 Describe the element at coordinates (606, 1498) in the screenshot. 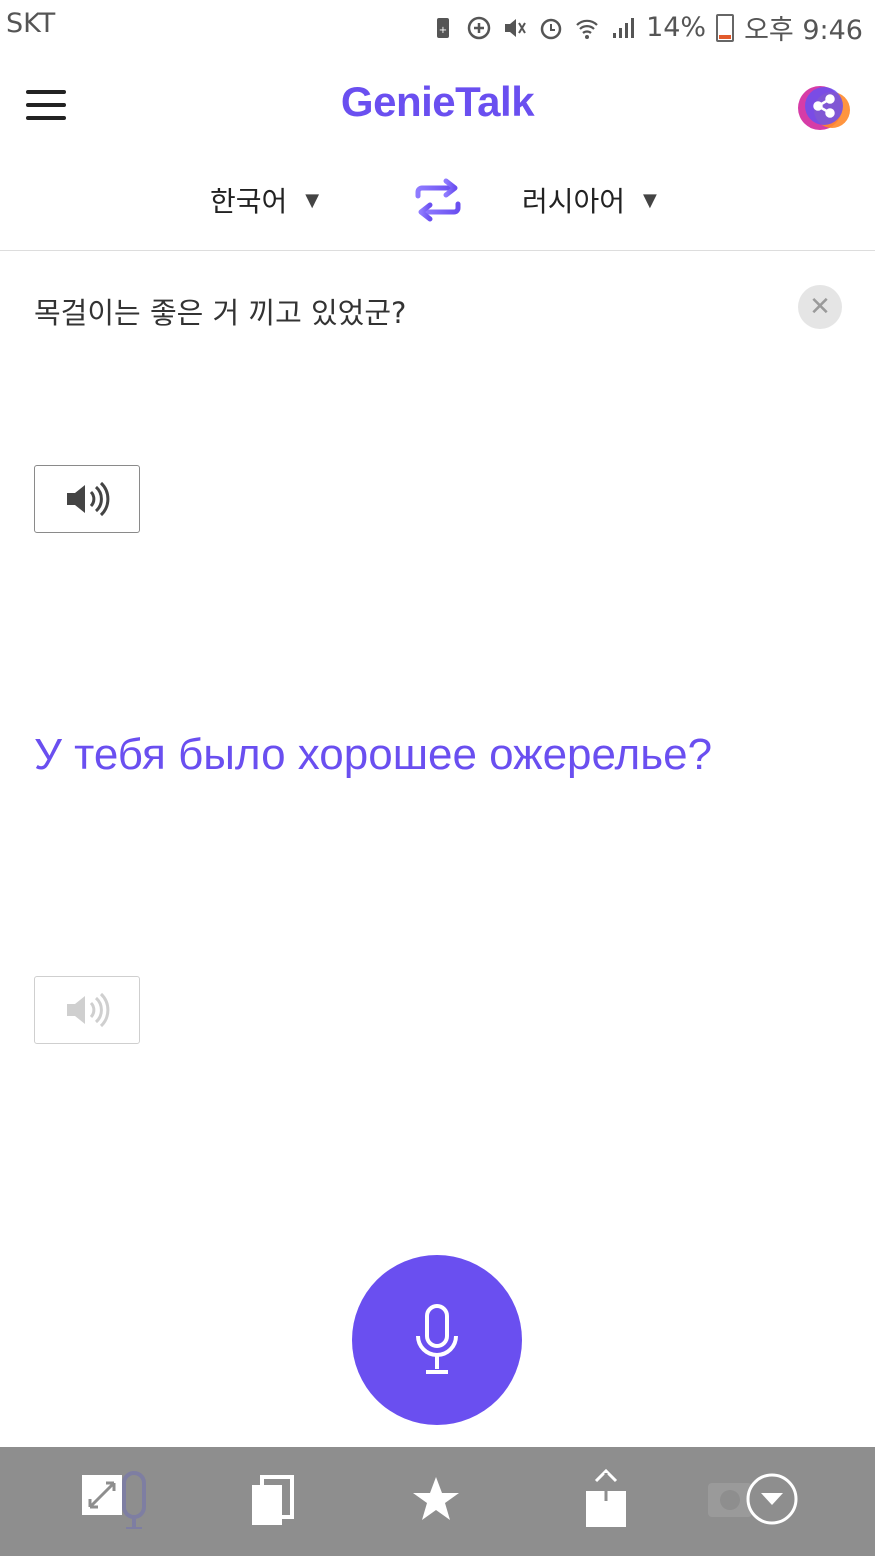

I see `share-upload-icon` at that location.